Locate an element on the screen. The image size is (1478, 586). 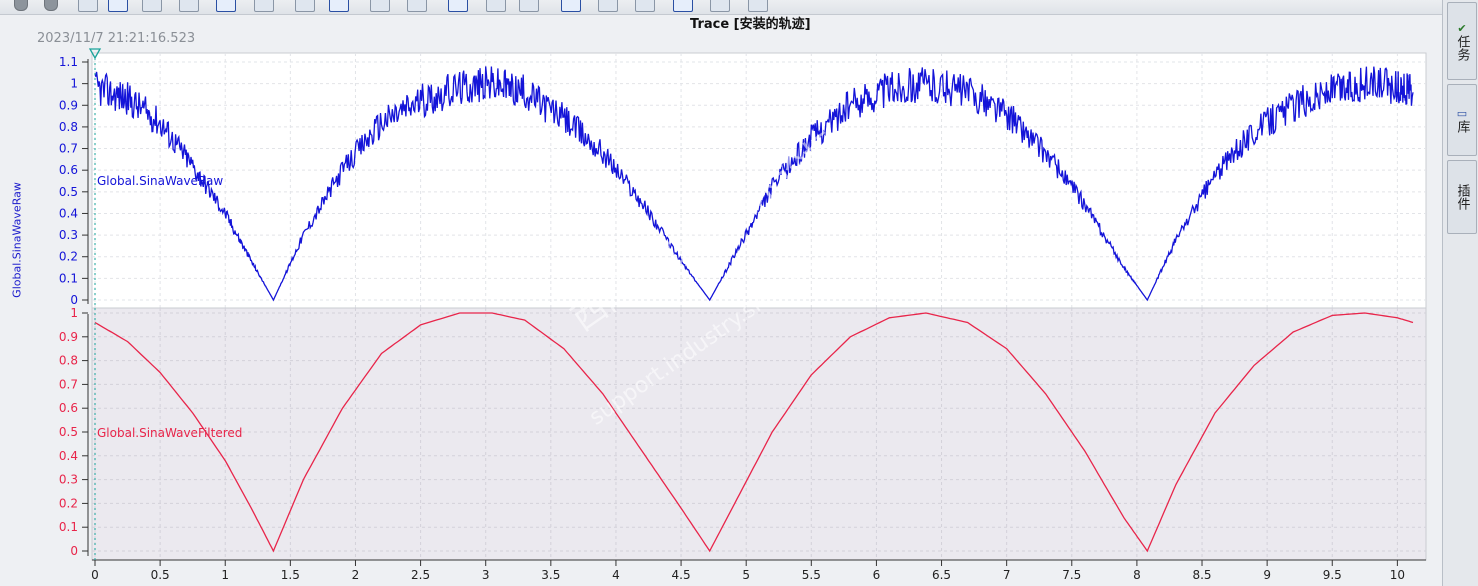
x-tick-label: 0.5 is located at coordinates (160, 575).